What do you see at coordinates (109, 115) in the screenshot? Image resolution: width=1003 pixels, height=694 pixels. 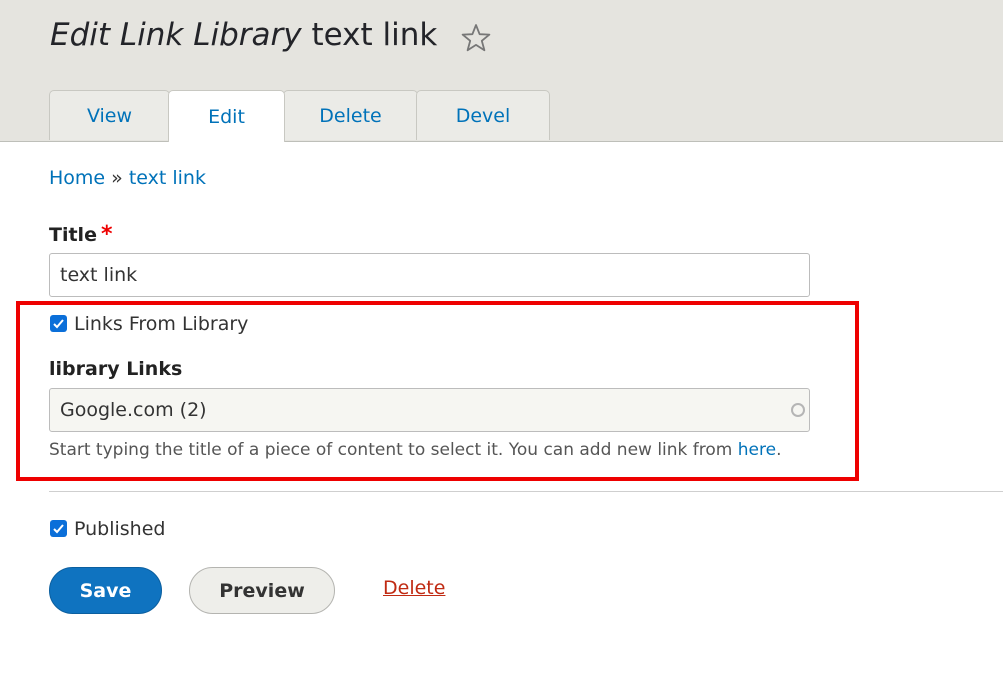 I see `tab-view: View` at bounding box center [109, 115].